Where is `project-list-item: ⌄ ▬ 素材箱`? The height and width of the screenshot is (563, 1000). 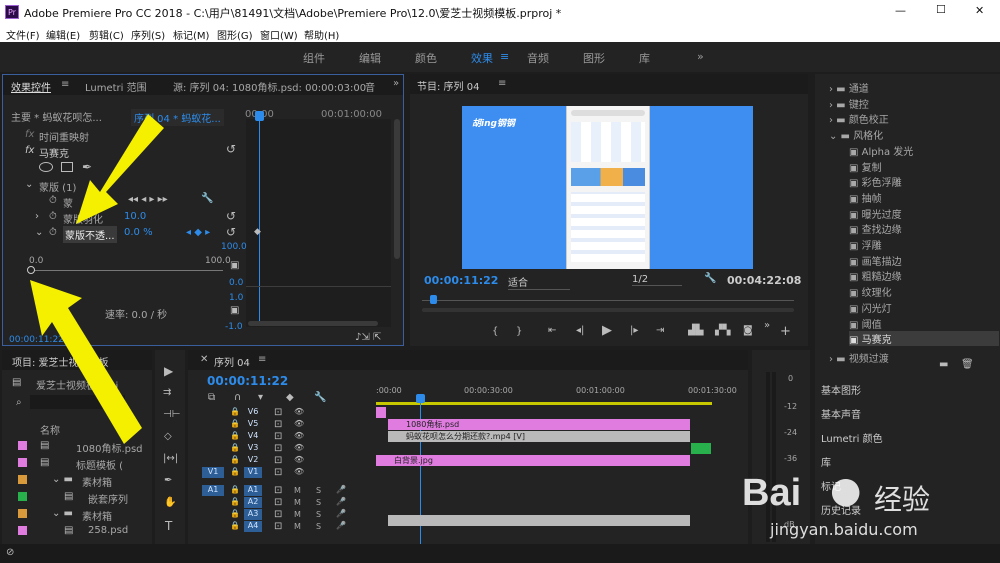
project-list-item: ⌄ ▬ 素材箱 is located at coordinates (77, 480).